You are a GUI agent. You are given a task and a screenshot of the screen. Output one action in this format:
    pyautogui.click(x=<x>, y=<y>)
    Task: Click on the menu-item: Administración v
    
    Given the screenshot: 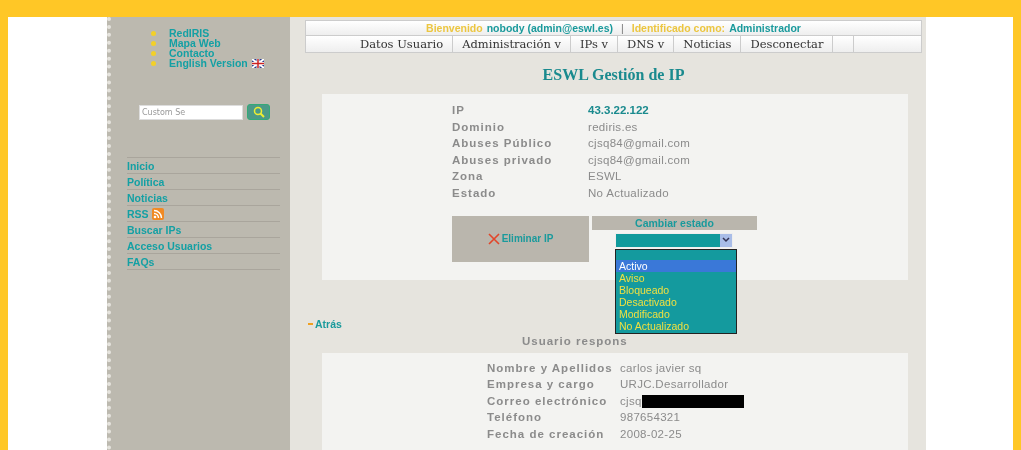 What is the action you would take?
    pyautogui.click(x=512, y=44)
    